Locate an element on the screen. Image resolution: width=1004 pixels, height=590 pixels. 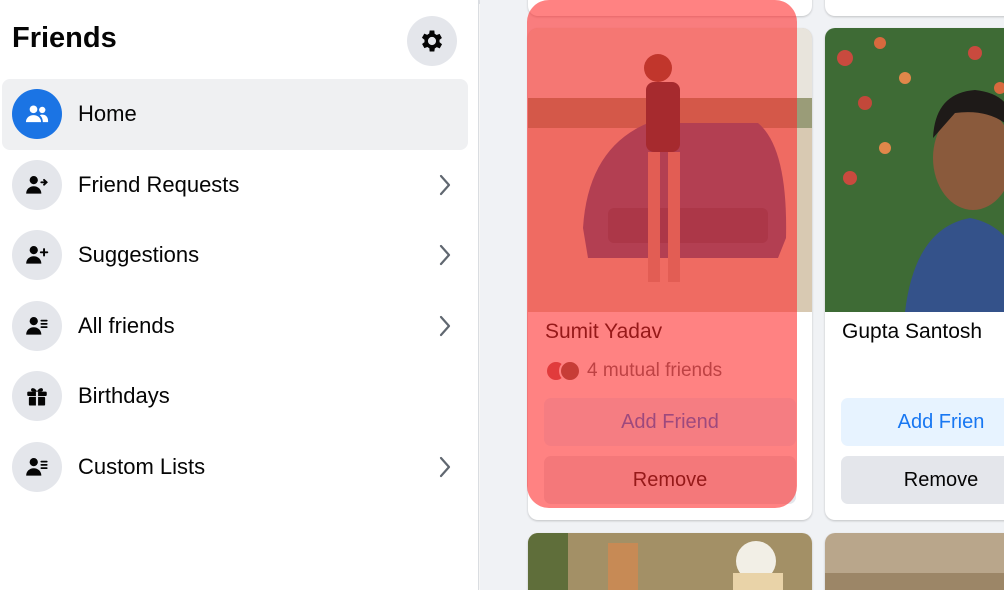
settings-button is located at coordinates (432, 41).